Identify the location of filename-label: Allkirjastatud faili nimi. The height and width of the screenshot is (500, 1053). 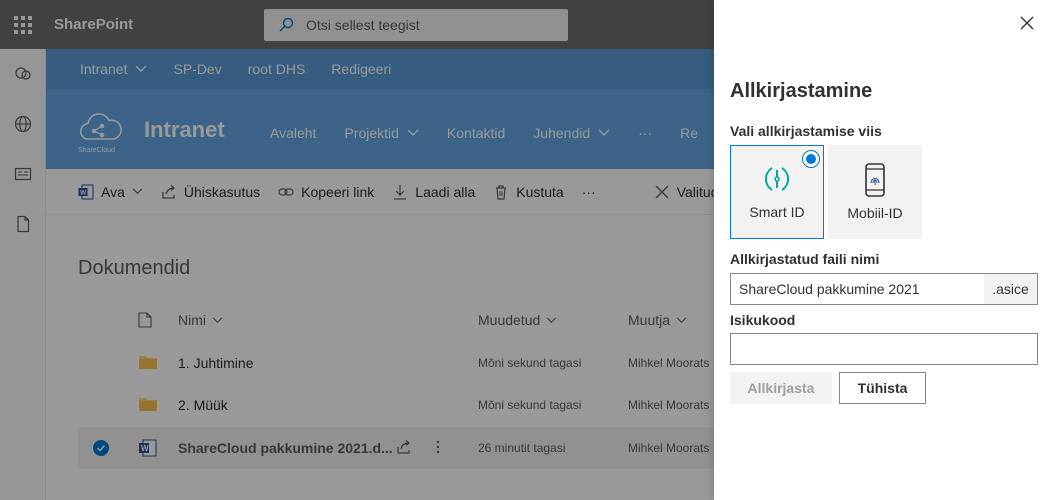
(805, 259).